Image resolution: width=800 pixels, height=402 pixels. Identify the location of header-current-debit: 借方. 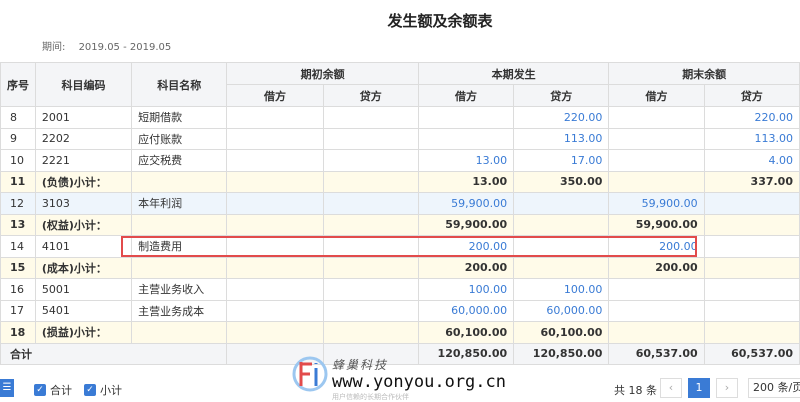
(466, 95).